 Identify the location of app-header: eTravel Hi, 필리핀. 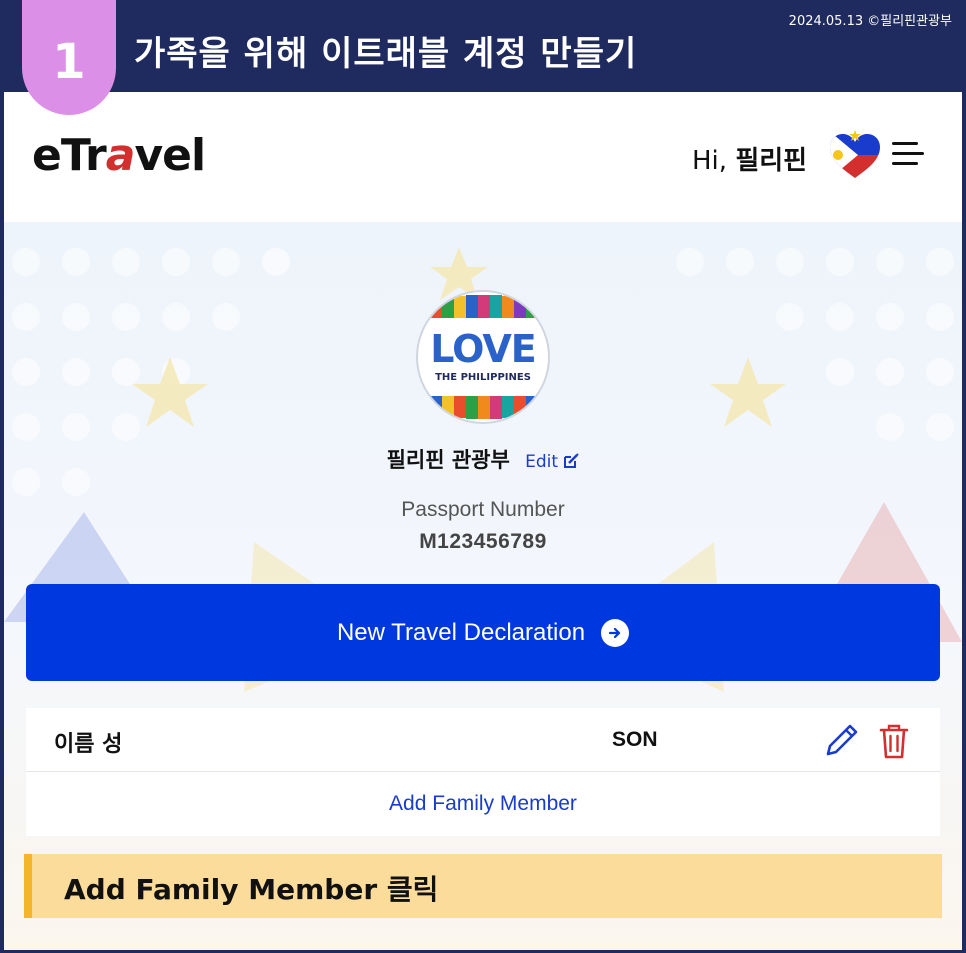
(483, 157).